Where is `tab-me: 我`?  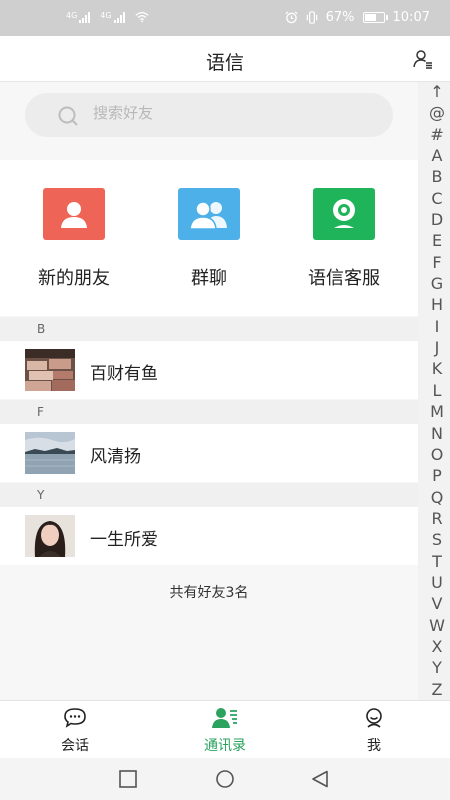 tab-me: 我 is located at coordinates (374, 731).